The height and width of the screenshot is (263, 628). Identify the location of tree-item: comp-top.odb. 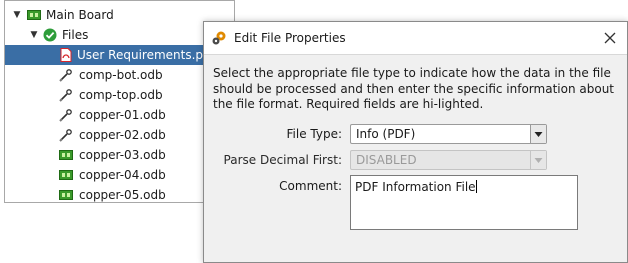
(119, 95).